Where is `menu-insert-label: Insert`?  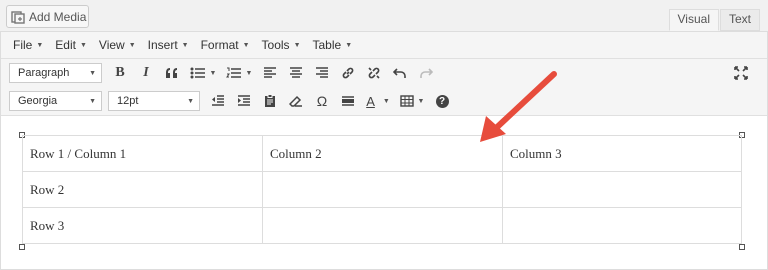
menu-insert-label: Insert is located at coordinates (162, 45).